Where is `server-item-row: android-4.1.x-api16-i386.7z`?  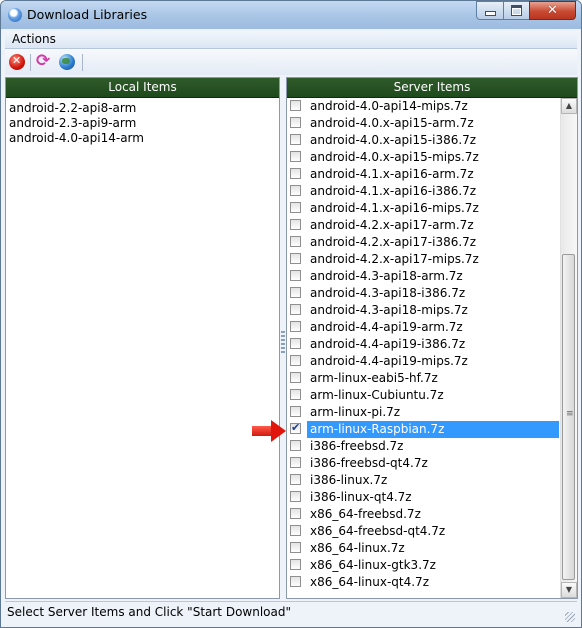
server-item-row: android-4.1.x-api16-i386.7z is located at coordinates (423, 191).